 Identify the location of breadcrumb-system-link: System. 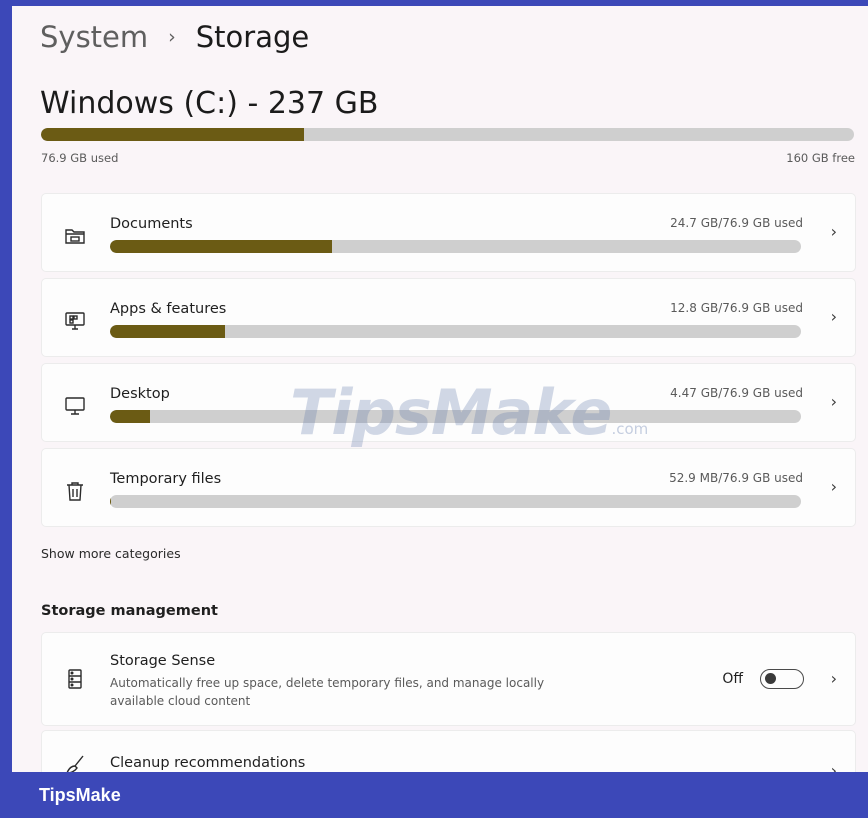
(94, 37).